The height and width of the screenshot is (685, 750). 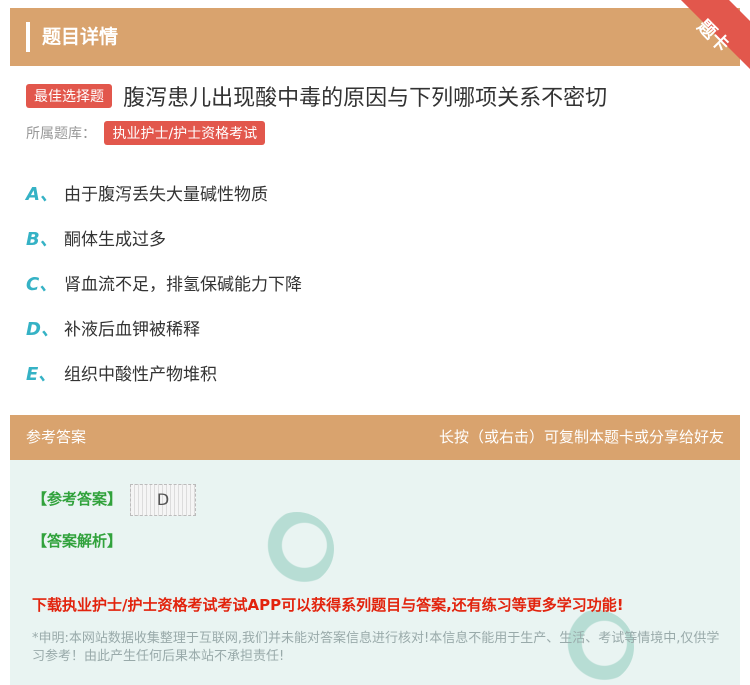 What do you see at coordinates (69, 96) in the screenshot?
I see `question-type-badge: 最佳选择题` at bounding box center [69, 96].